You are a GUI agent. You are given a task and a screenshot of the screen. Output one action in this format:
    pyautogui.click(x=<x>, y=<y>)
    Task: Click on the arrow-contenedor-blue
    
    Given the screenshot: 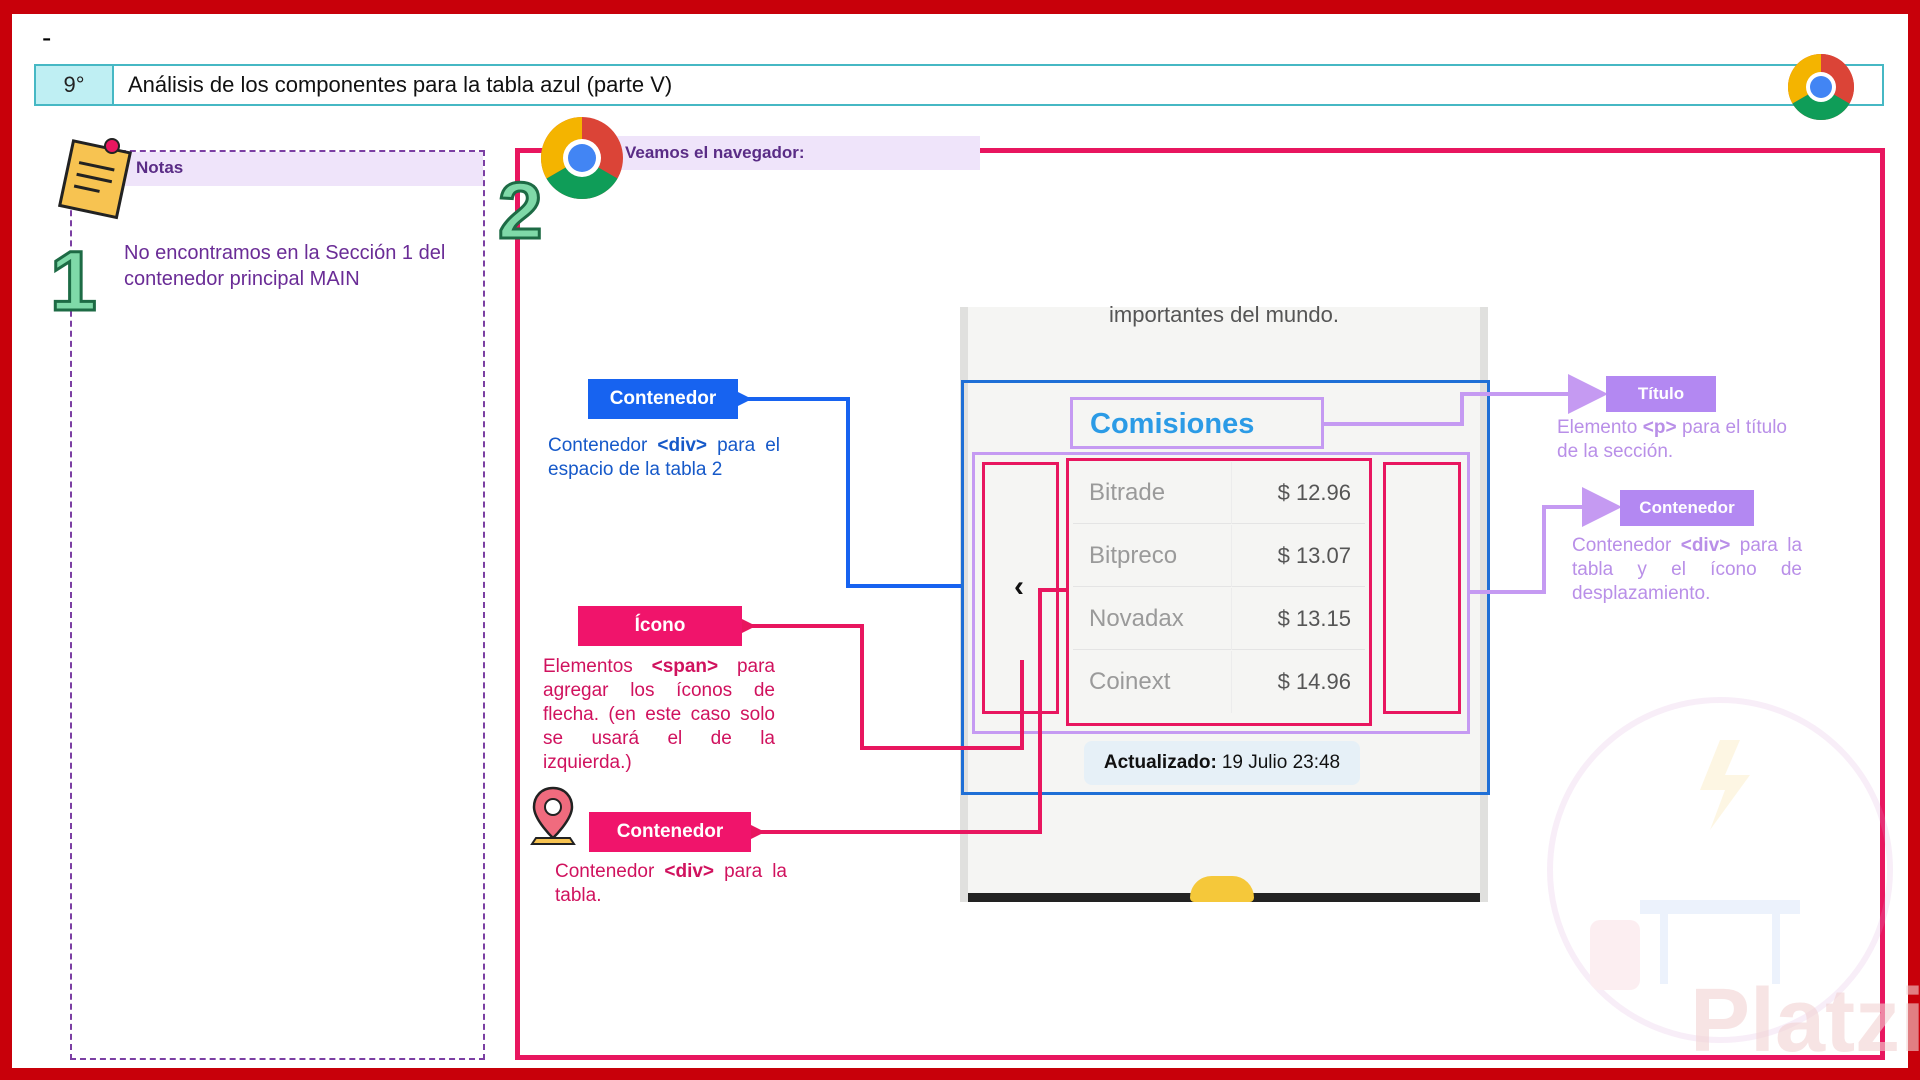 What is the action you would take?
    pyautogui.click(x=836, y=483)
    